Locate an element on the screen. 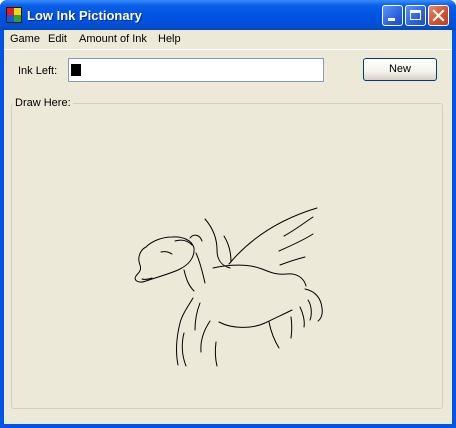  ink-left-progress-bar is located at coordinates (196, 70).